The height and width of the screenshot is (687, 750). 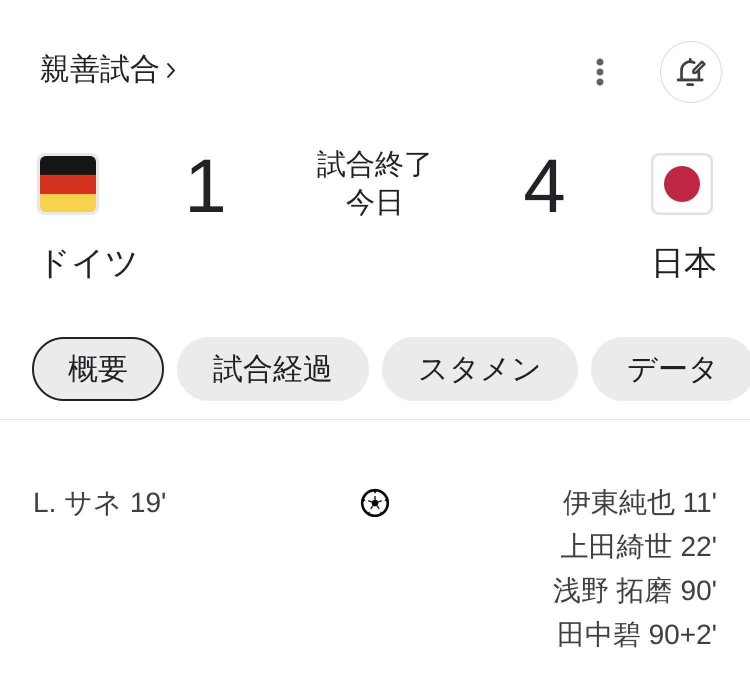 What do you see at coordinates (108, 70) in the screenshot?
I see `competition-link: 親善試合` at bounding box center [108, 70].